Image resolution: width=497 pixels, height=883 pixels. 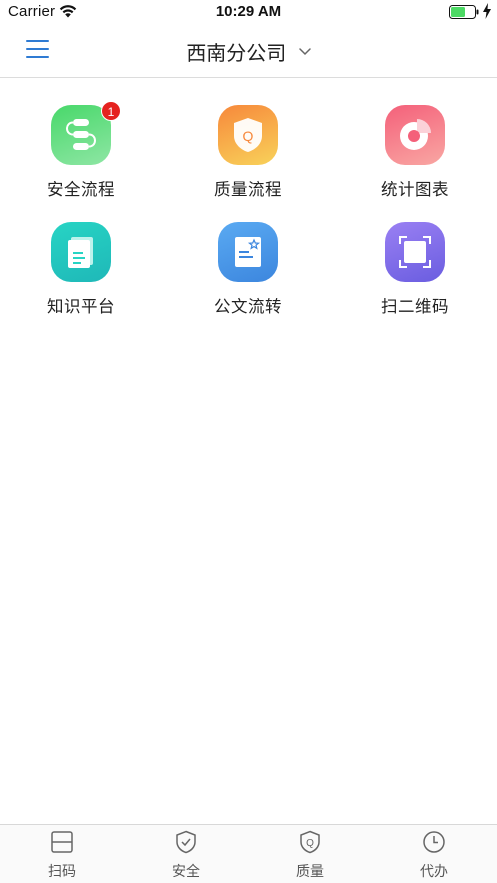 I want to click on chevron-down-icon, so click(x=304, y=51).